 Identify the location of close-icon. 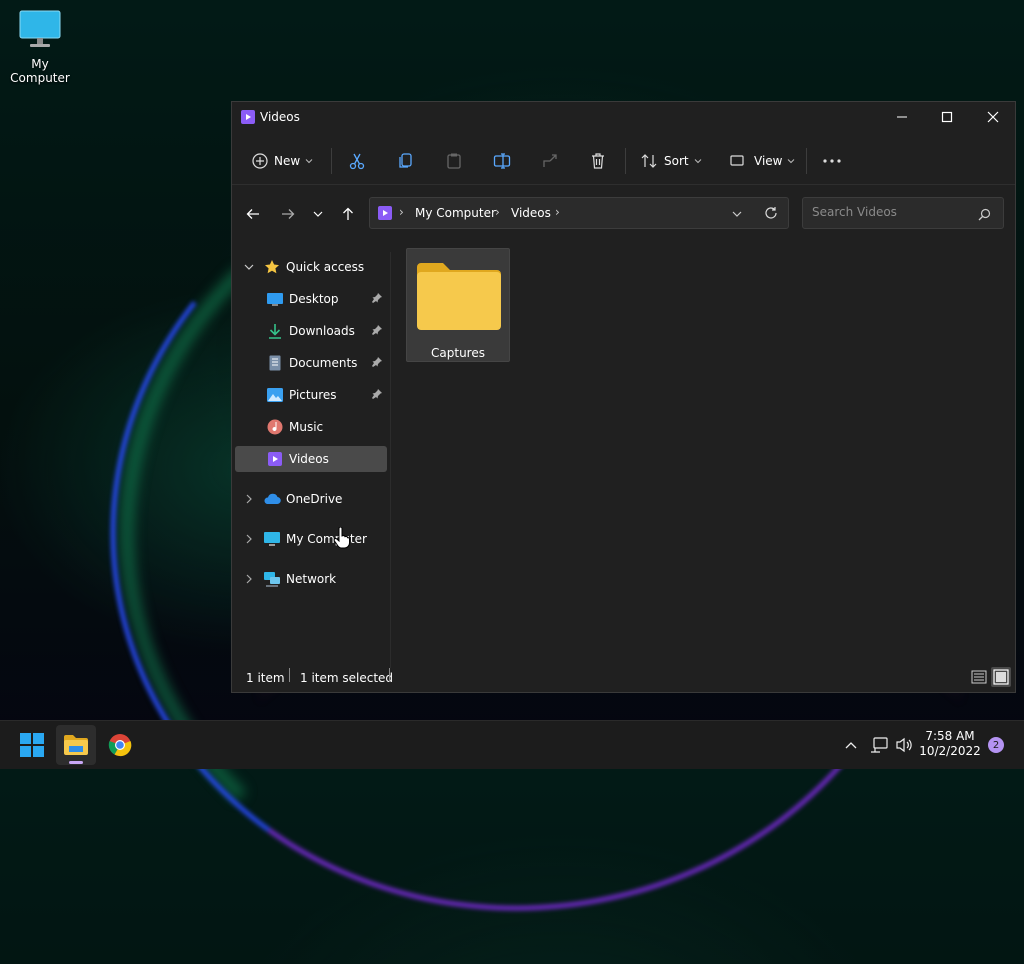
(993, 117).